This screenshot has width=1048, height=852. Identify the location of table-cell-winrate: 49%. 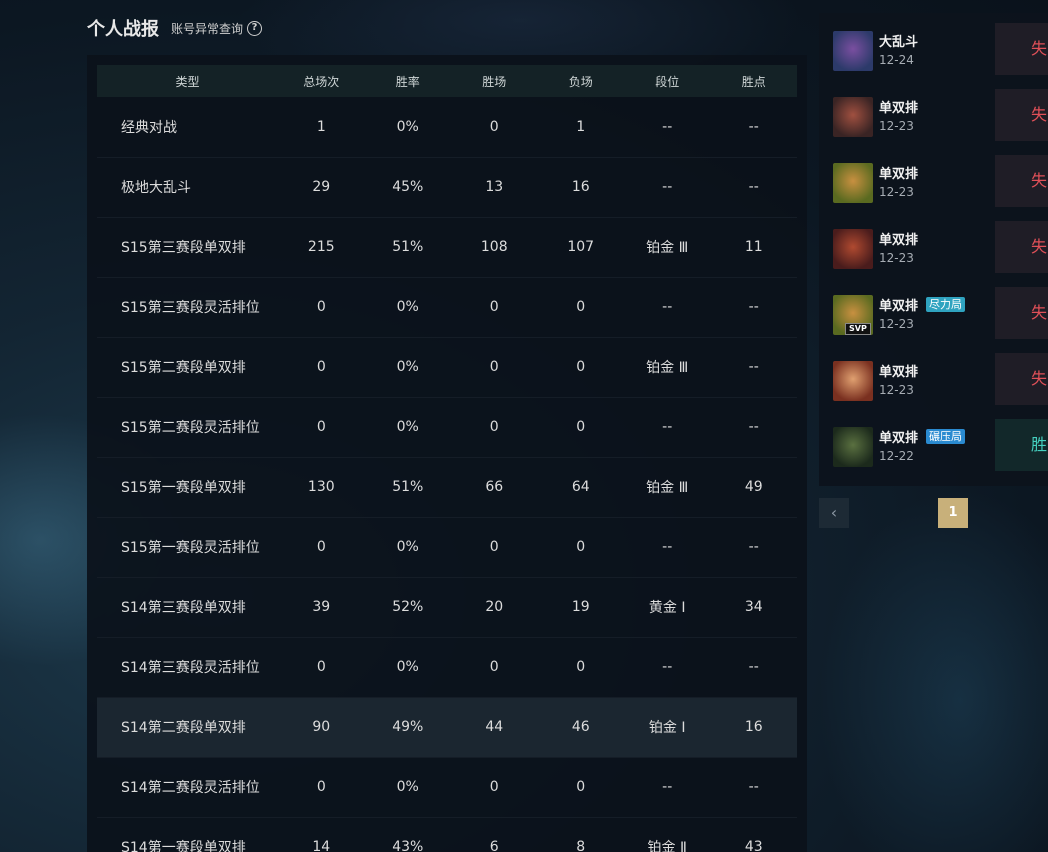
(408, 727).